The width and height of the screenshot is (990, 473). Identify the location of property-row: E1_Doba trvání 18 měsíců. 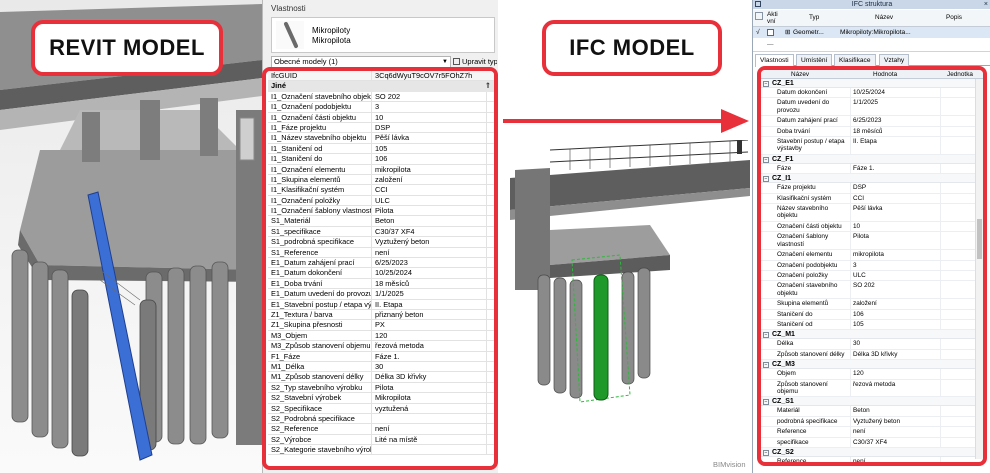
(381, 284).